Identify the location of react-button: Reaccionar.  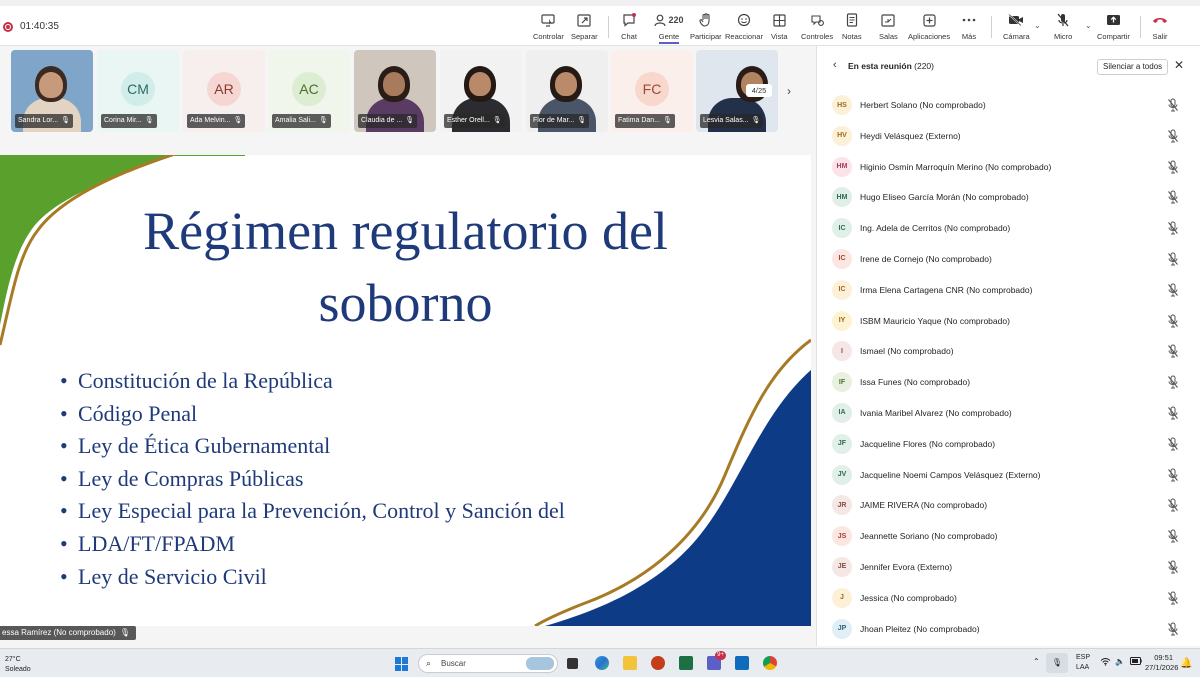
(744, 28).